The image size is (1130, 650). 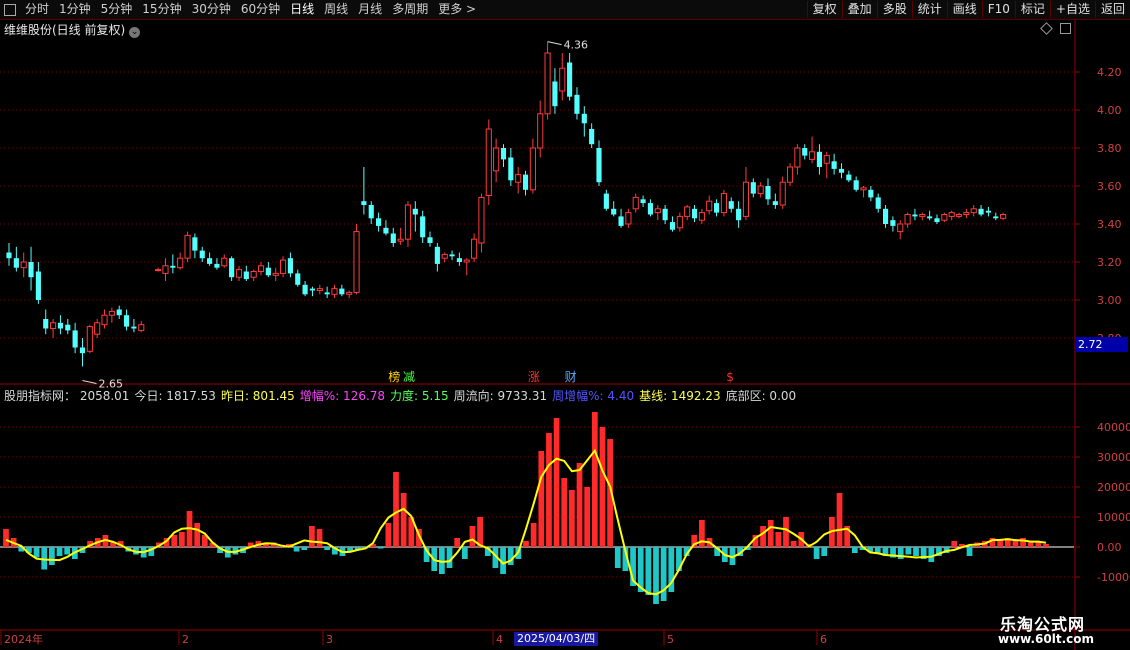 I want to click on watermark-url: www.60lt.com, so click(x=1046, y=639).